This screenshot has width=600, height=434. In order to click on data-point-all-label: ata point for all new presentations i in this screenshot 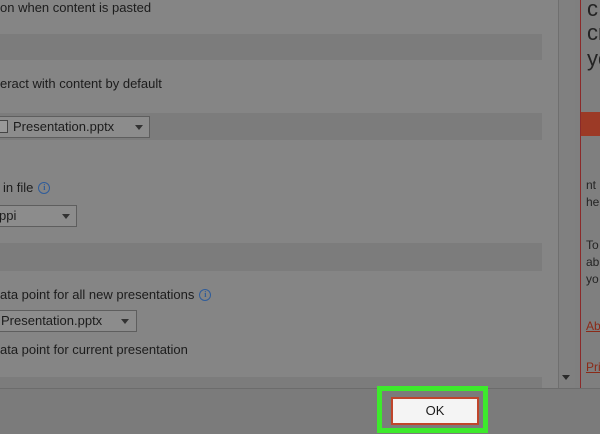, I will do `click(106, 294)`.